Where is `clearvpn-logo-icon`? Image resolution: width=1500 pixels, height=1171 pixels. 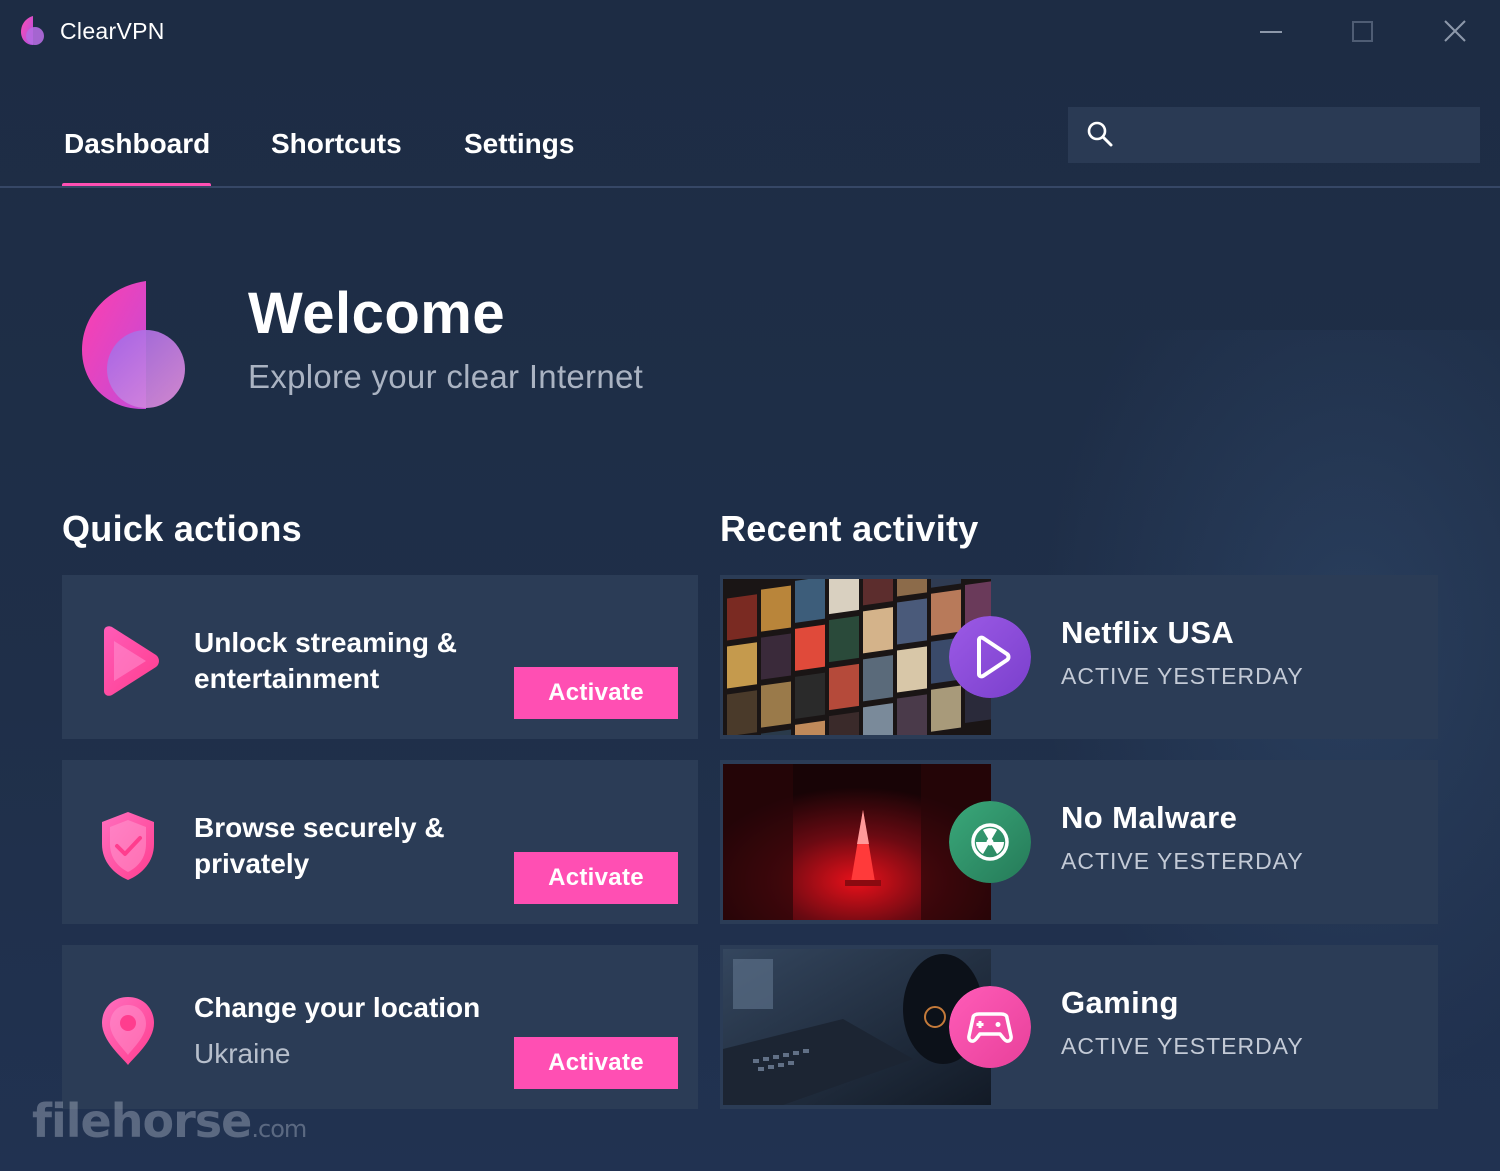 clearvpn-logo-icon is located at coordinates (32, 30).